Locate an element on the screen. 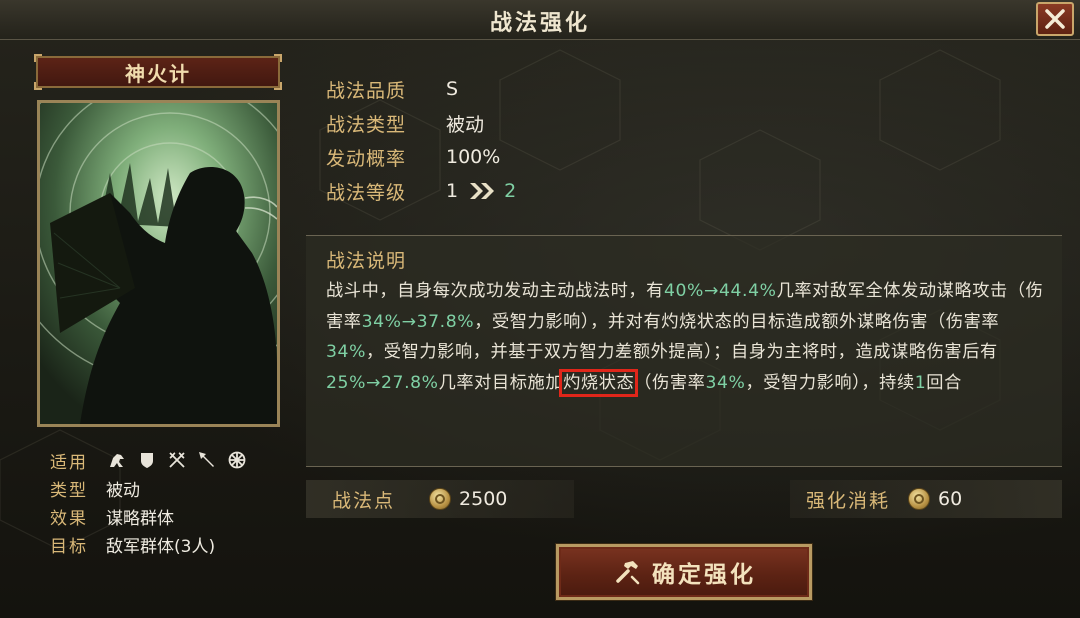 Image resolution: width=1080 pixels, height=618 pixels. desc-text: 几率对目标施加 is located at coordinates (501, 382).